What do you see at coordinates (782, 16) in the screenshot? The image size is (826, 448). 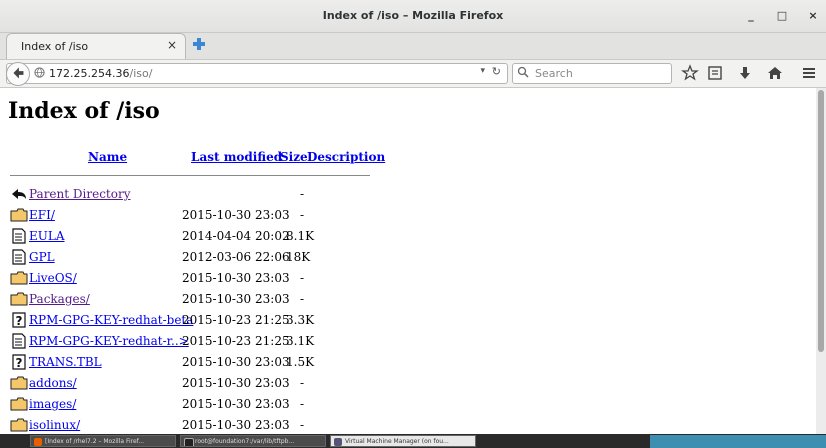 I see `maximize-button: □` at bounding box center [782, 16].